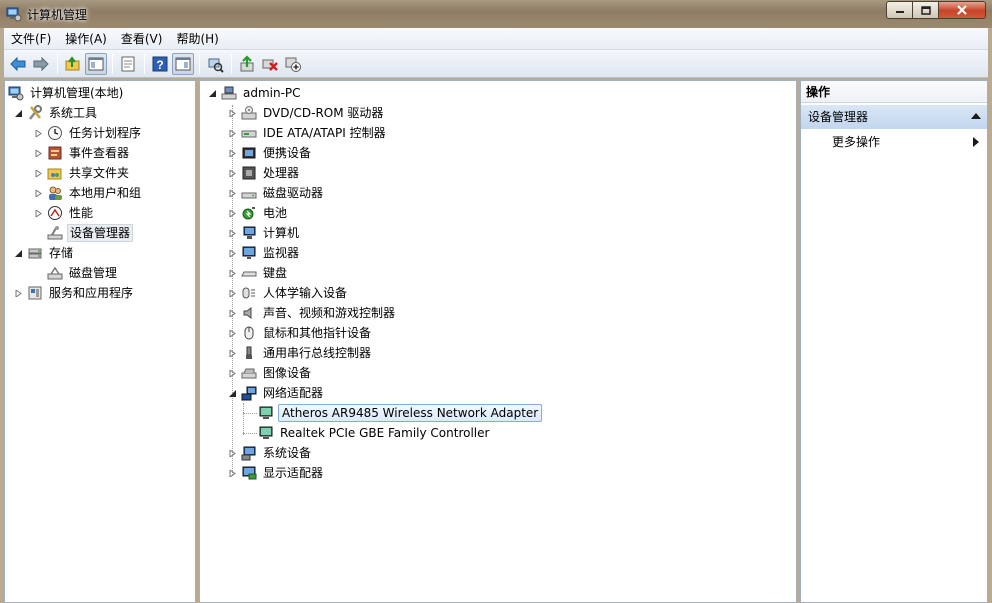 This screenshot has width=992, height=603. What do you see at coordinates (276, 393) in the screenshot?
I see `device-category-network-adapters: 网络适配器` at bounding box center [276, 393].